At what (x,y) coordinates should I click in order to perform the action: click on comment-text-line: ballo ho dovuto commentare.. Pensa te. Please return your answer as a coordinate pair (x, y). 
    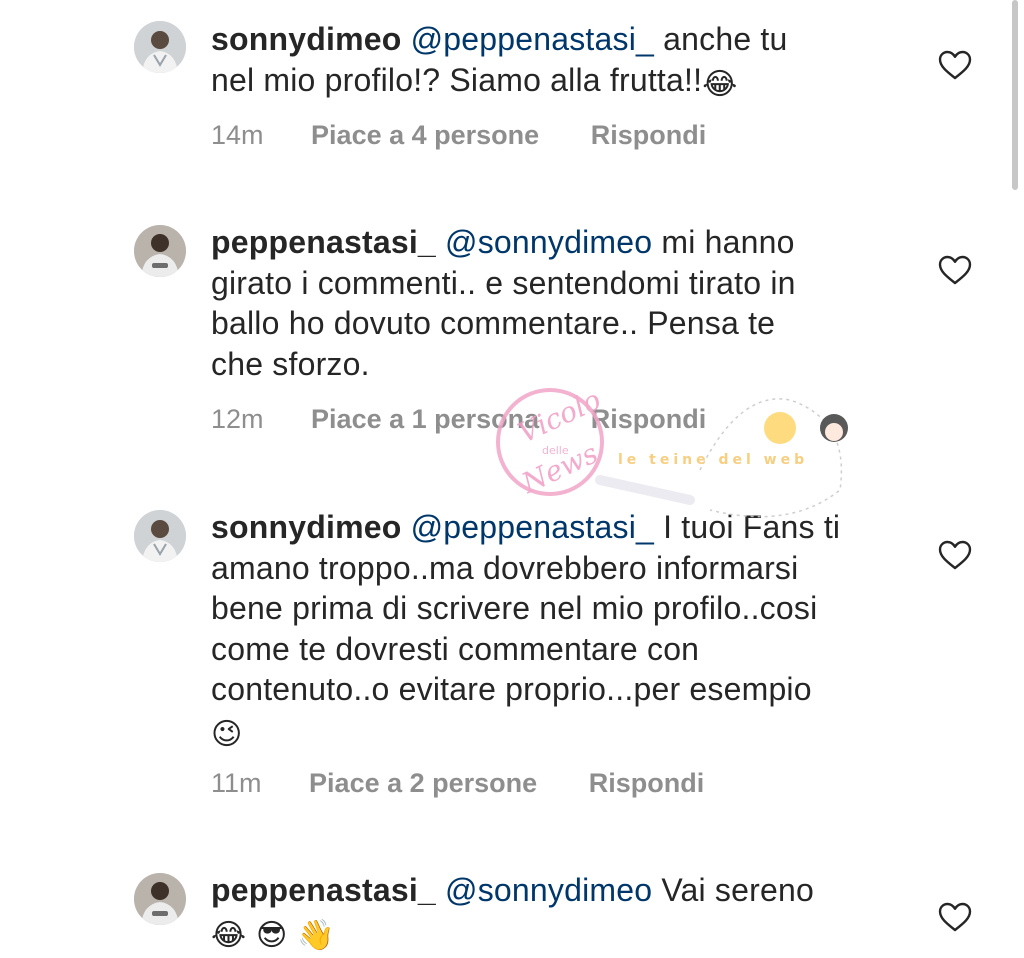
    Looking at the image, I should click on (493, 323).